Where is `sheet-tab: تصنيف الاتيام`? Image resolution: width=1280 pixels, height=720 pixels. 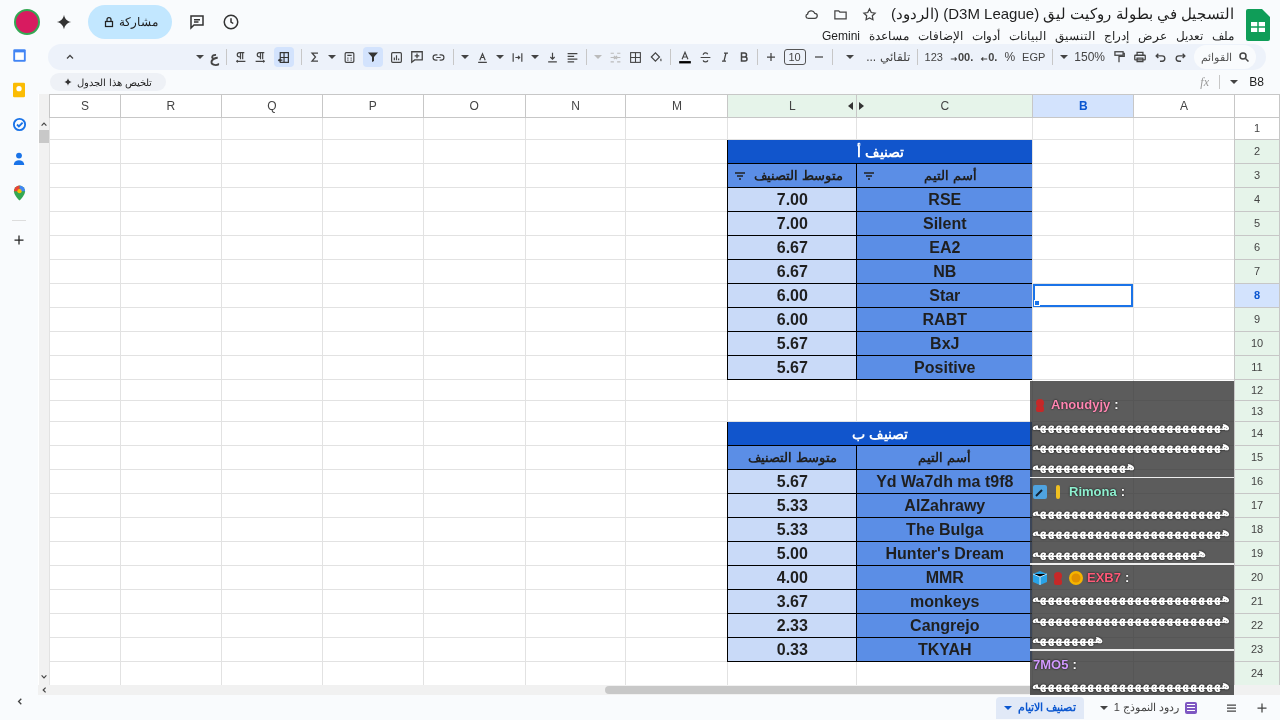 sheet-tab: تصنيف الاتيام is located at coordinates (1039, 707).